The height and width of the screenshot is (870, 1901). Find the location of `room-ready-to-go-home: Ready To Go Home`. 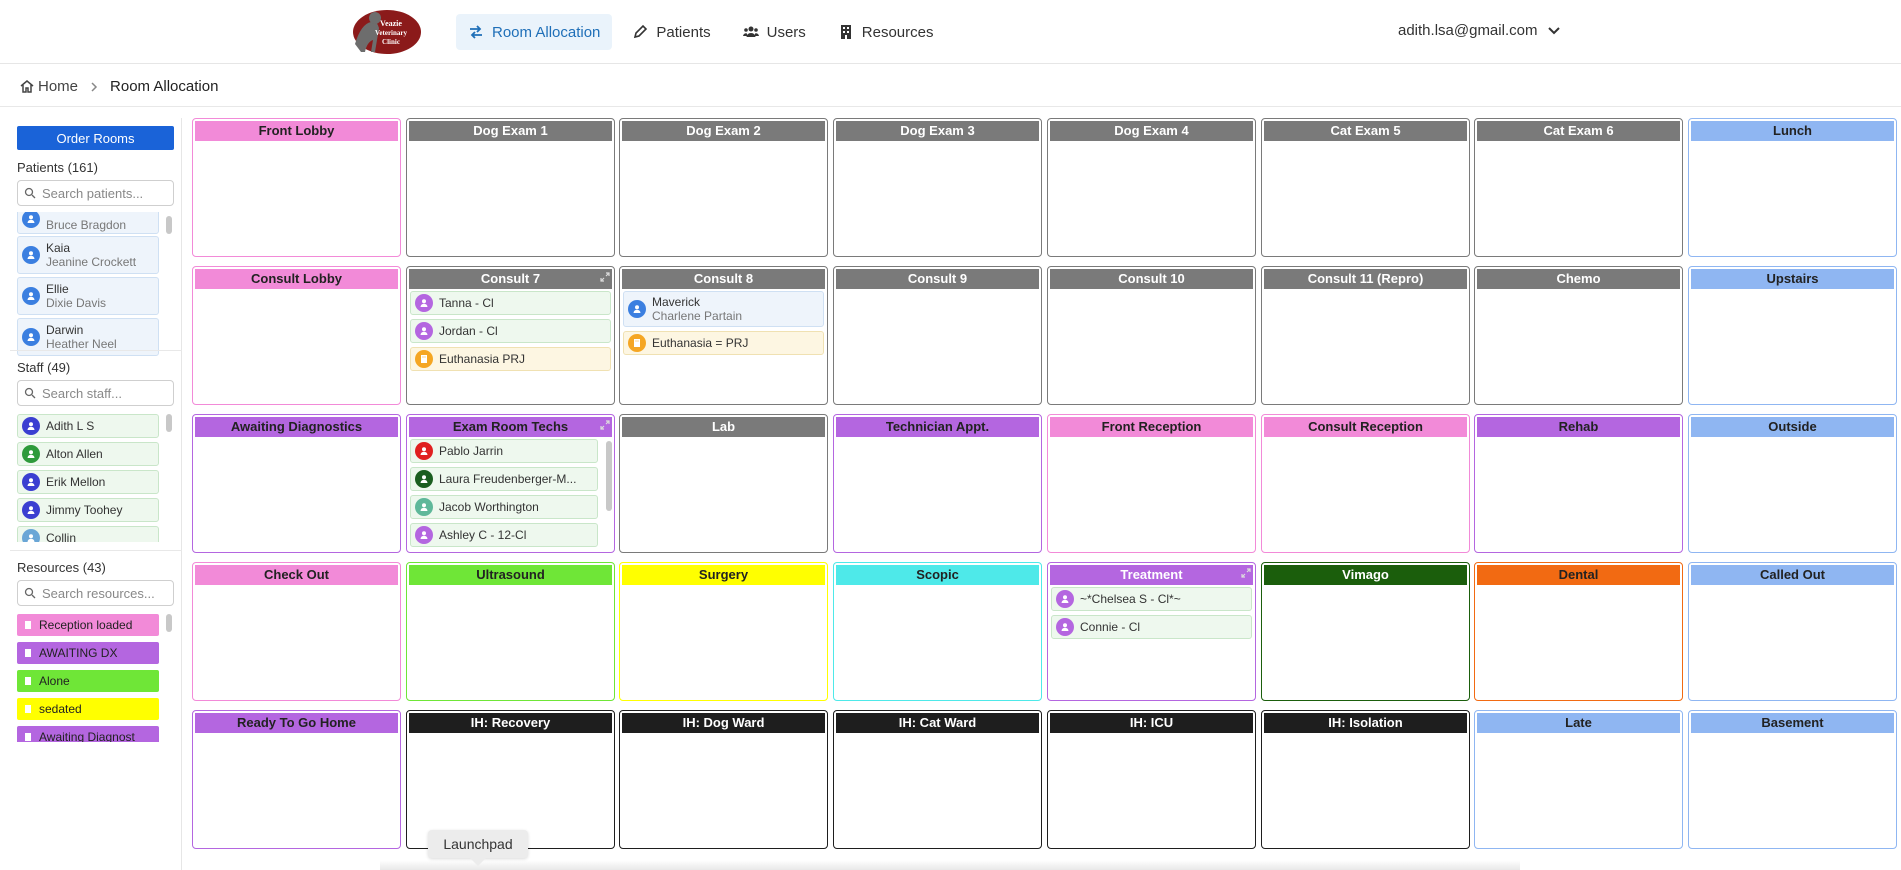

room-ready-to-go-home: Ready To Go Home is located at coordinates (296, 779).